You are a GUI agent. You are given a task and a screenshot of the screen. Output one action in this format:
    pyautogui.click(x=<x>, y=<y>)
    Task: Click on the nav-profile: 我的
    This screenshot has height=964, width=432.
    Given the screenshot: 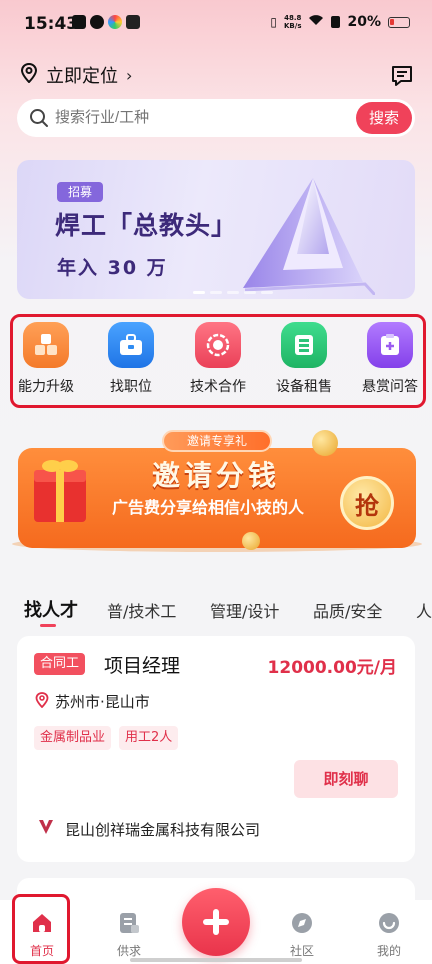 What is the action you would take?
    pyautogui.click(x=389, y=932)
    